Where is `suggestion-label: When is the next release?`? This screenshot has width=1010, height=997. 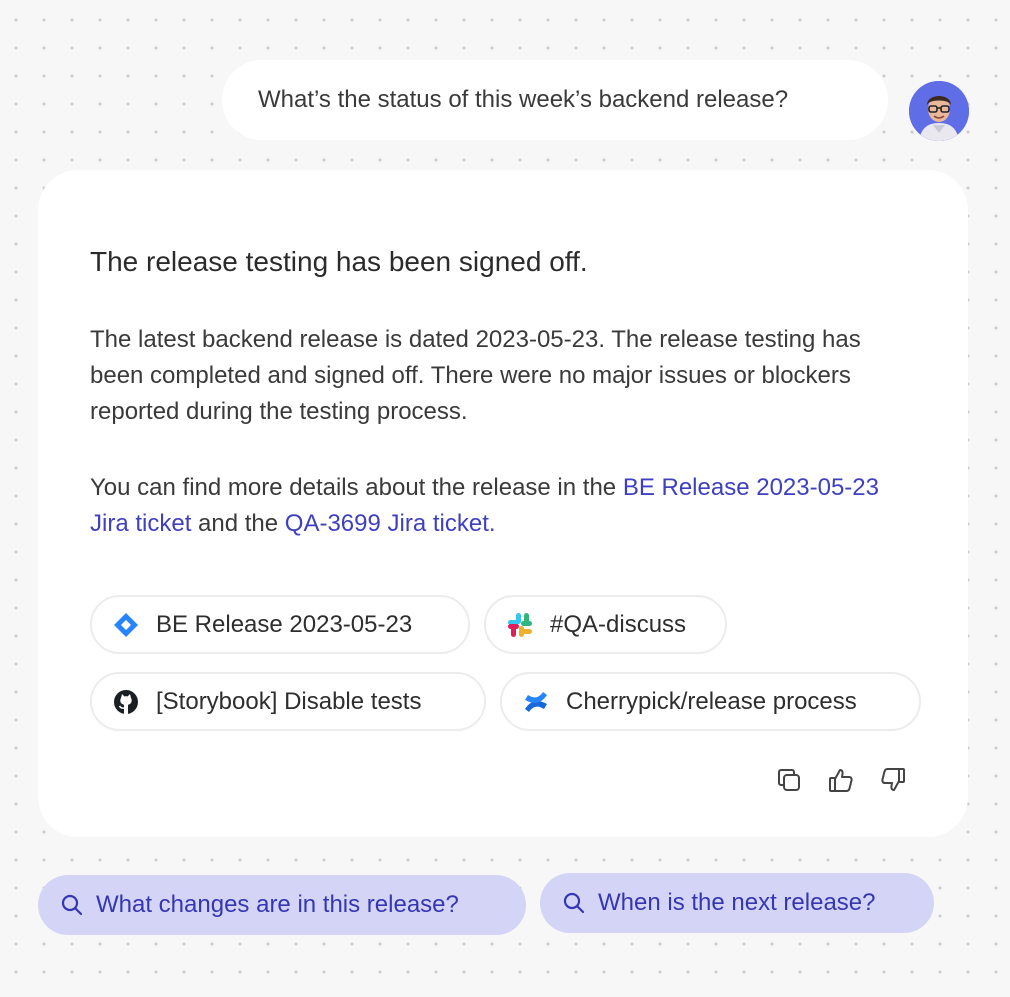
suggestion-label: When is the next release? is located at coordinates (737, 902).